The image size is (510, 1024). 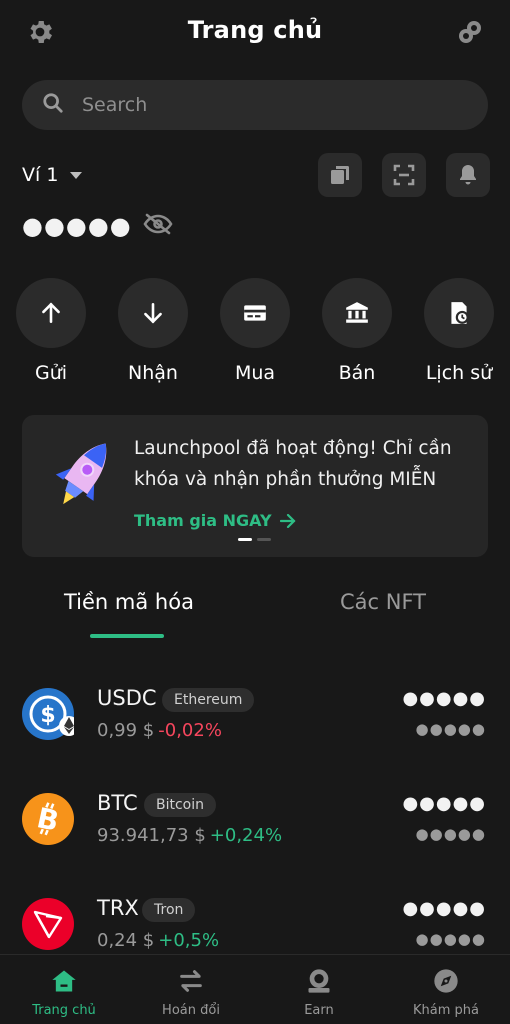 I want to click on asset-symbol: BTC, so click(x=117, y=803).